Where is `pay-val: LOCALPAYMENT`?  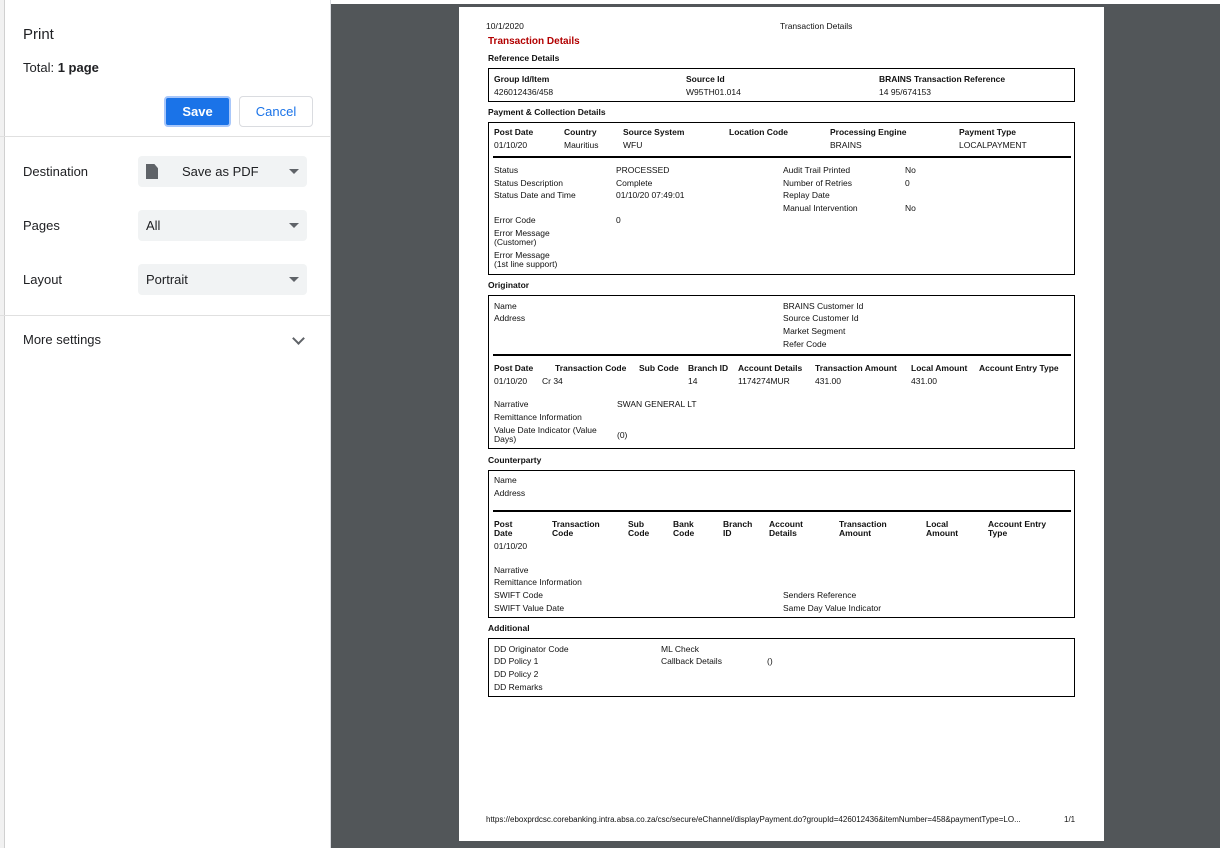
pay-val: LOCALPAYMENT is located at coordinates (993, 145).